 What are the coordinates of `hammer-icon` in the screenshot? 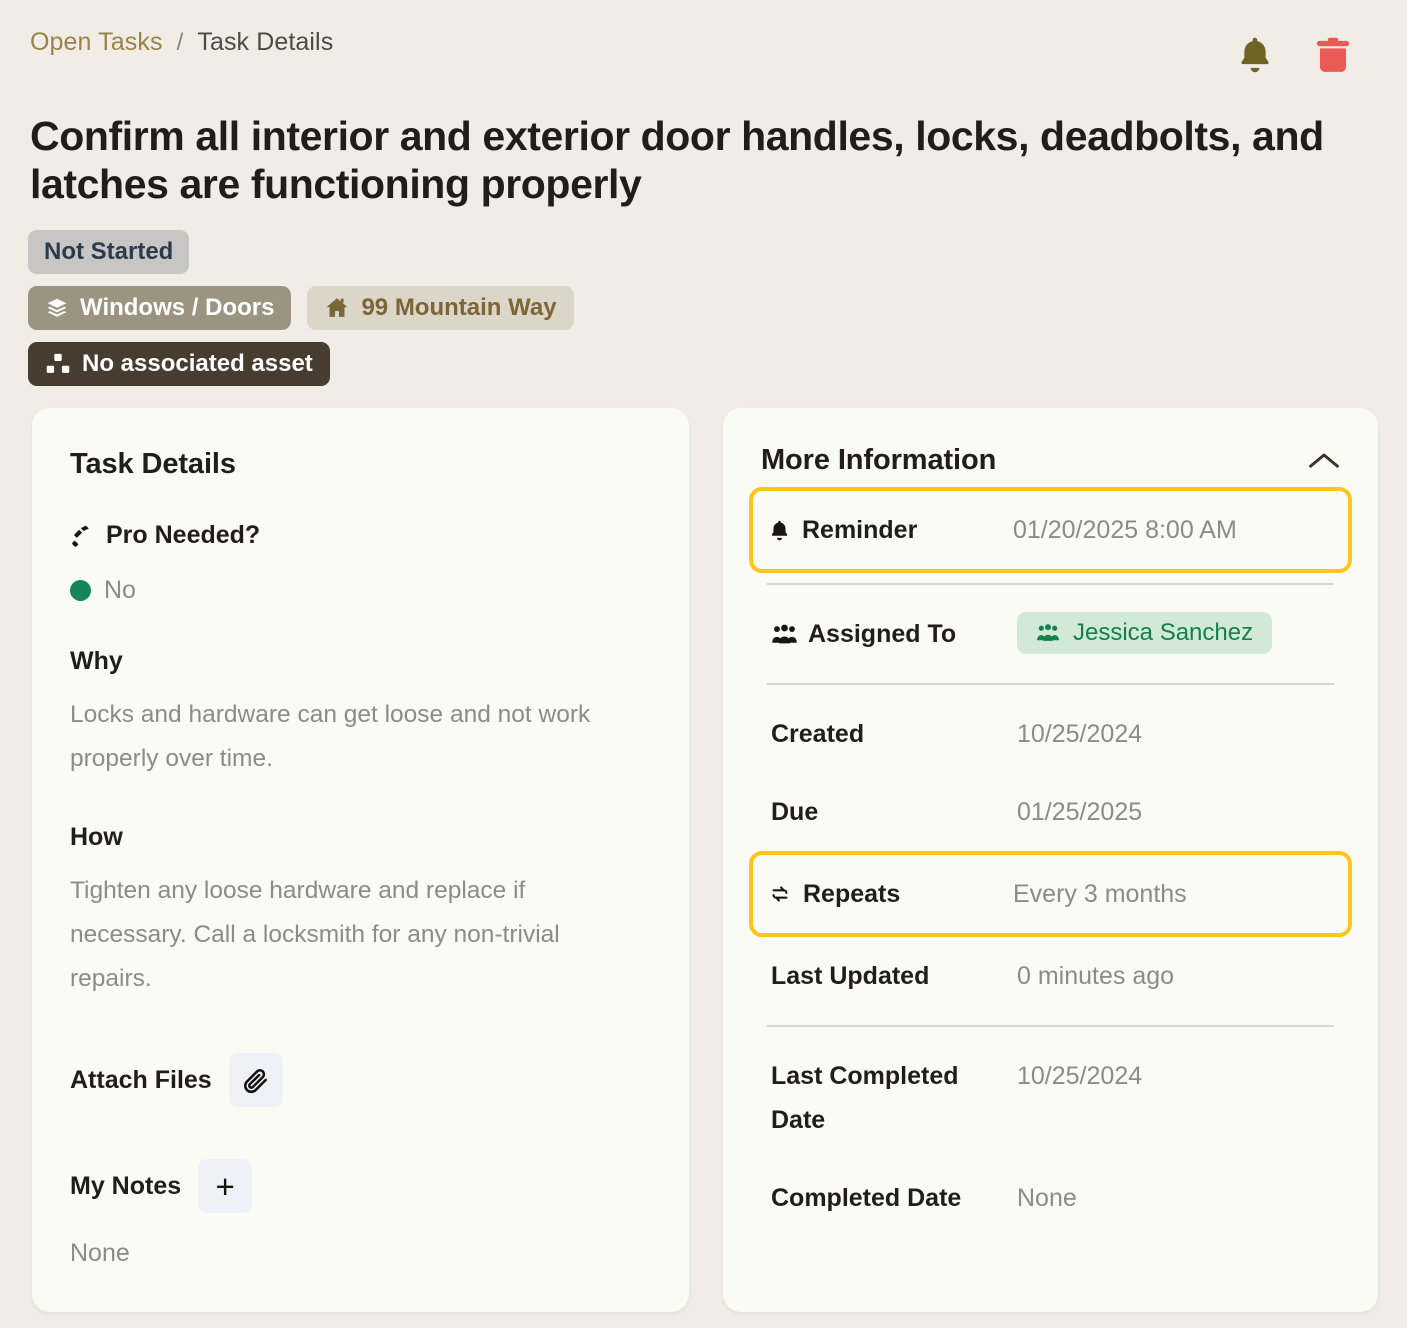 It's located at (80, 536).